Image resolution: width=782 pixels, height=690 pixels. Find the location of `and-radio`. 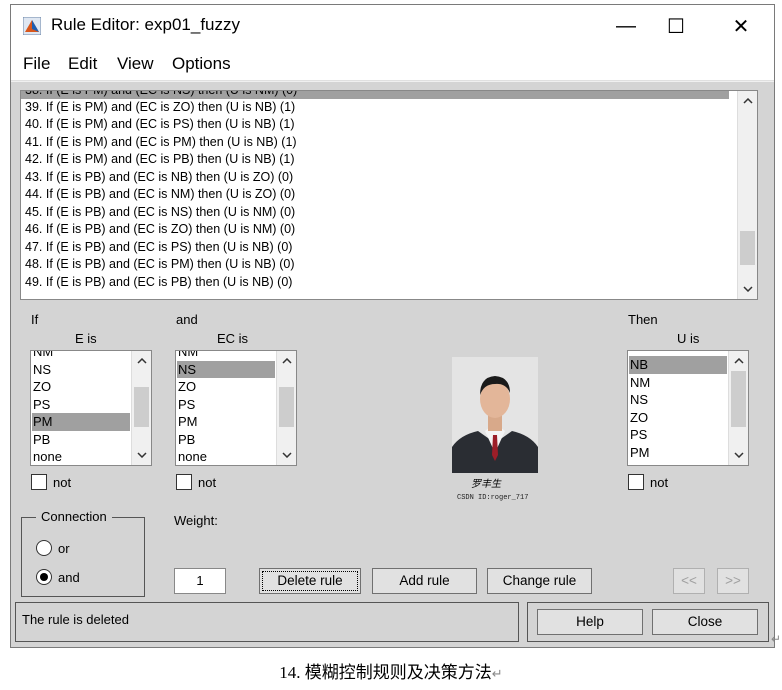

and-radio is located at coordinates (44, 577).